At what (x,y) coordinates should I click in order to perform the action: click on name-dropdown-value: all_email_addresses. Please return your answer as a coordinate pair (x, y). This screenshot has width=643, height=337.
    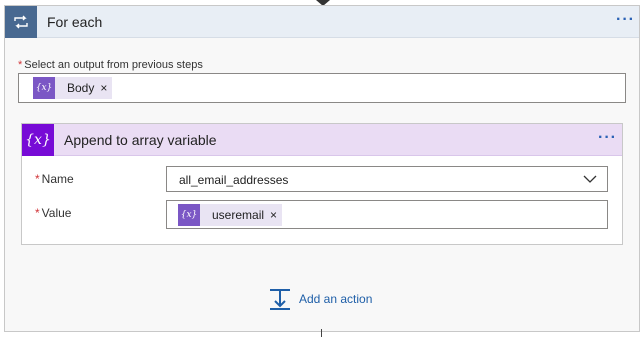
    Looking at the image, I should click on (234, 180).